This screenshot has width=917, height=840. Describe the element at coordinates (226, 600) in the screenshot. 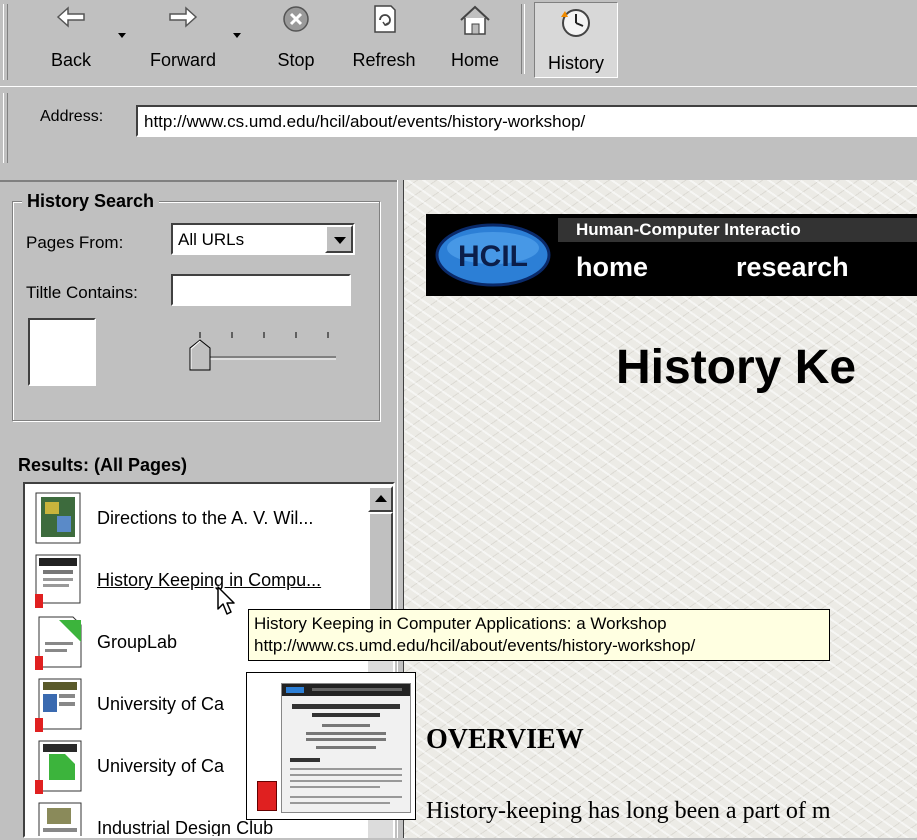

I see `mouse-pointer-icon` at that location.